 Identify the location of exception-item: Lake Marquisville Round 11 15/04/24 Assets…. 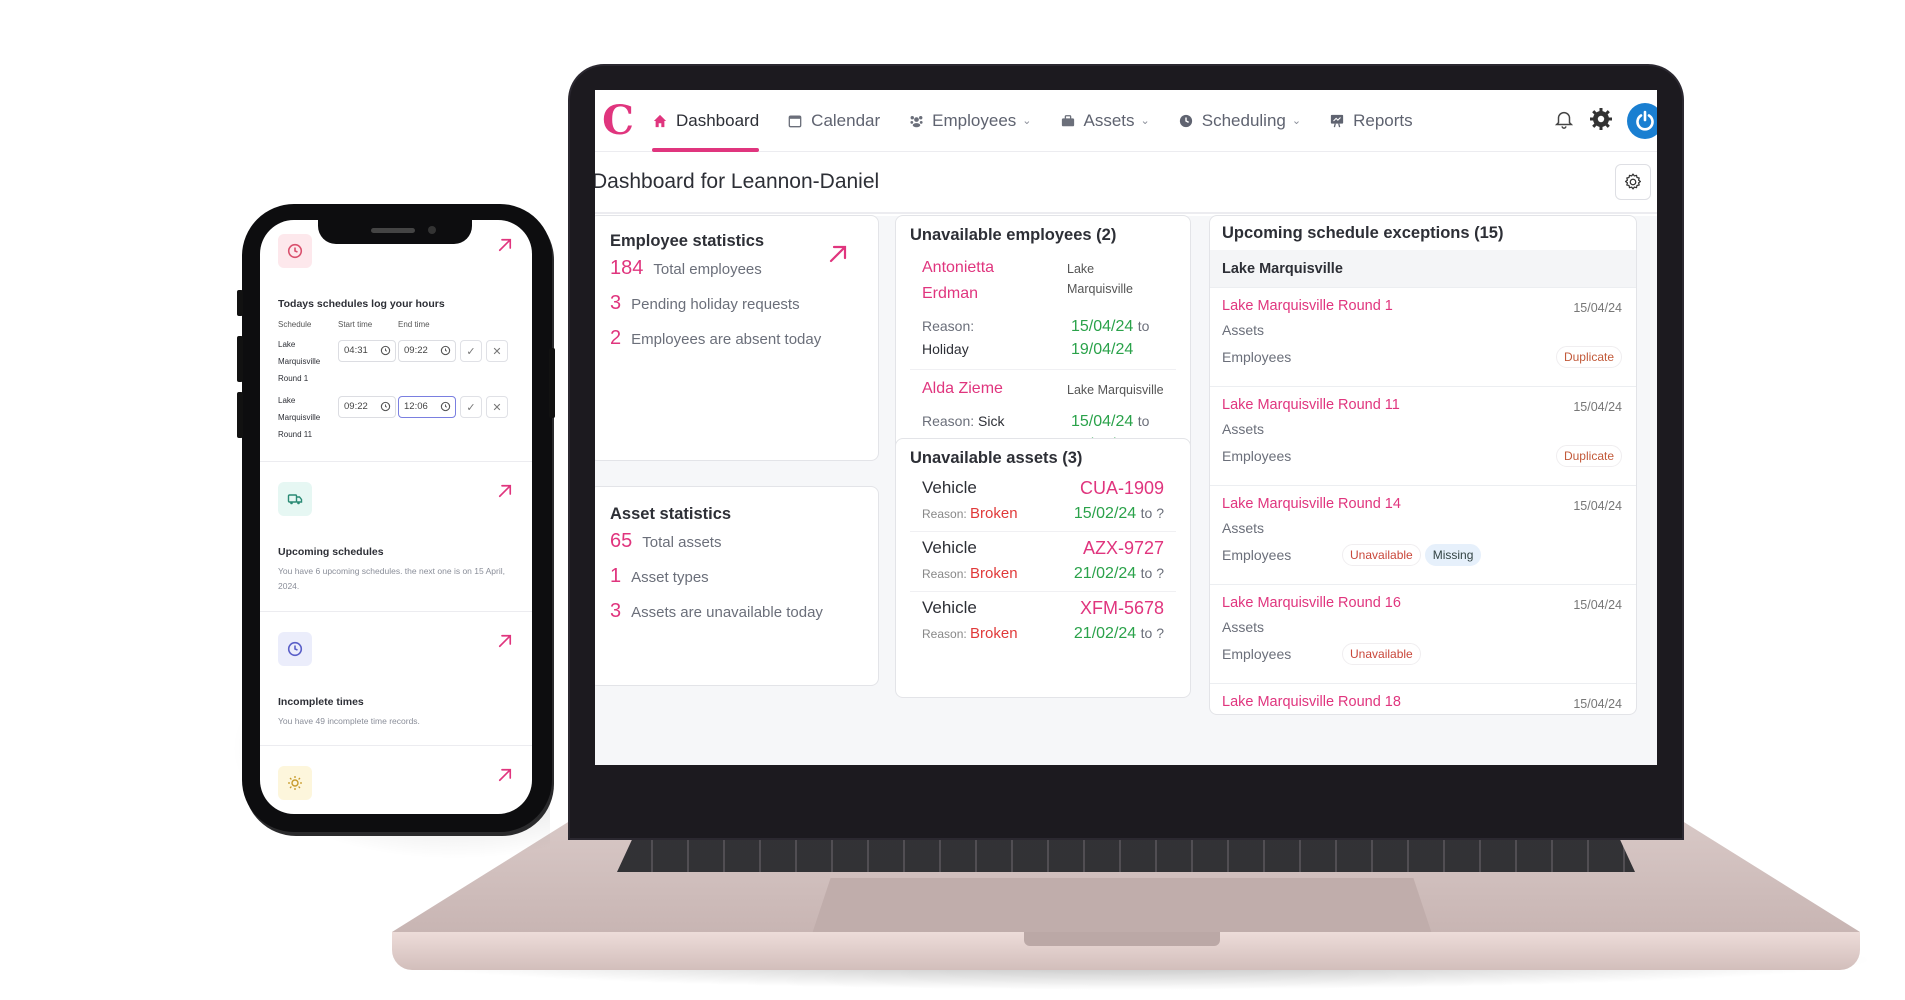
(1423, 436).